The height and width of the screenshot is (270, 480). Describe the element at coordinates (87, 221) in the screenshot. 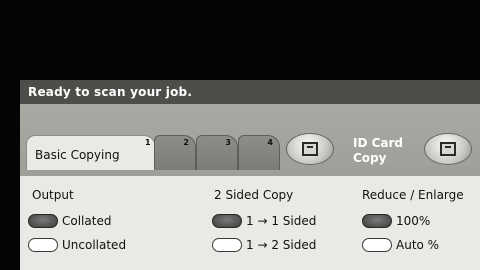

I see `option-label: Collated` at that location.